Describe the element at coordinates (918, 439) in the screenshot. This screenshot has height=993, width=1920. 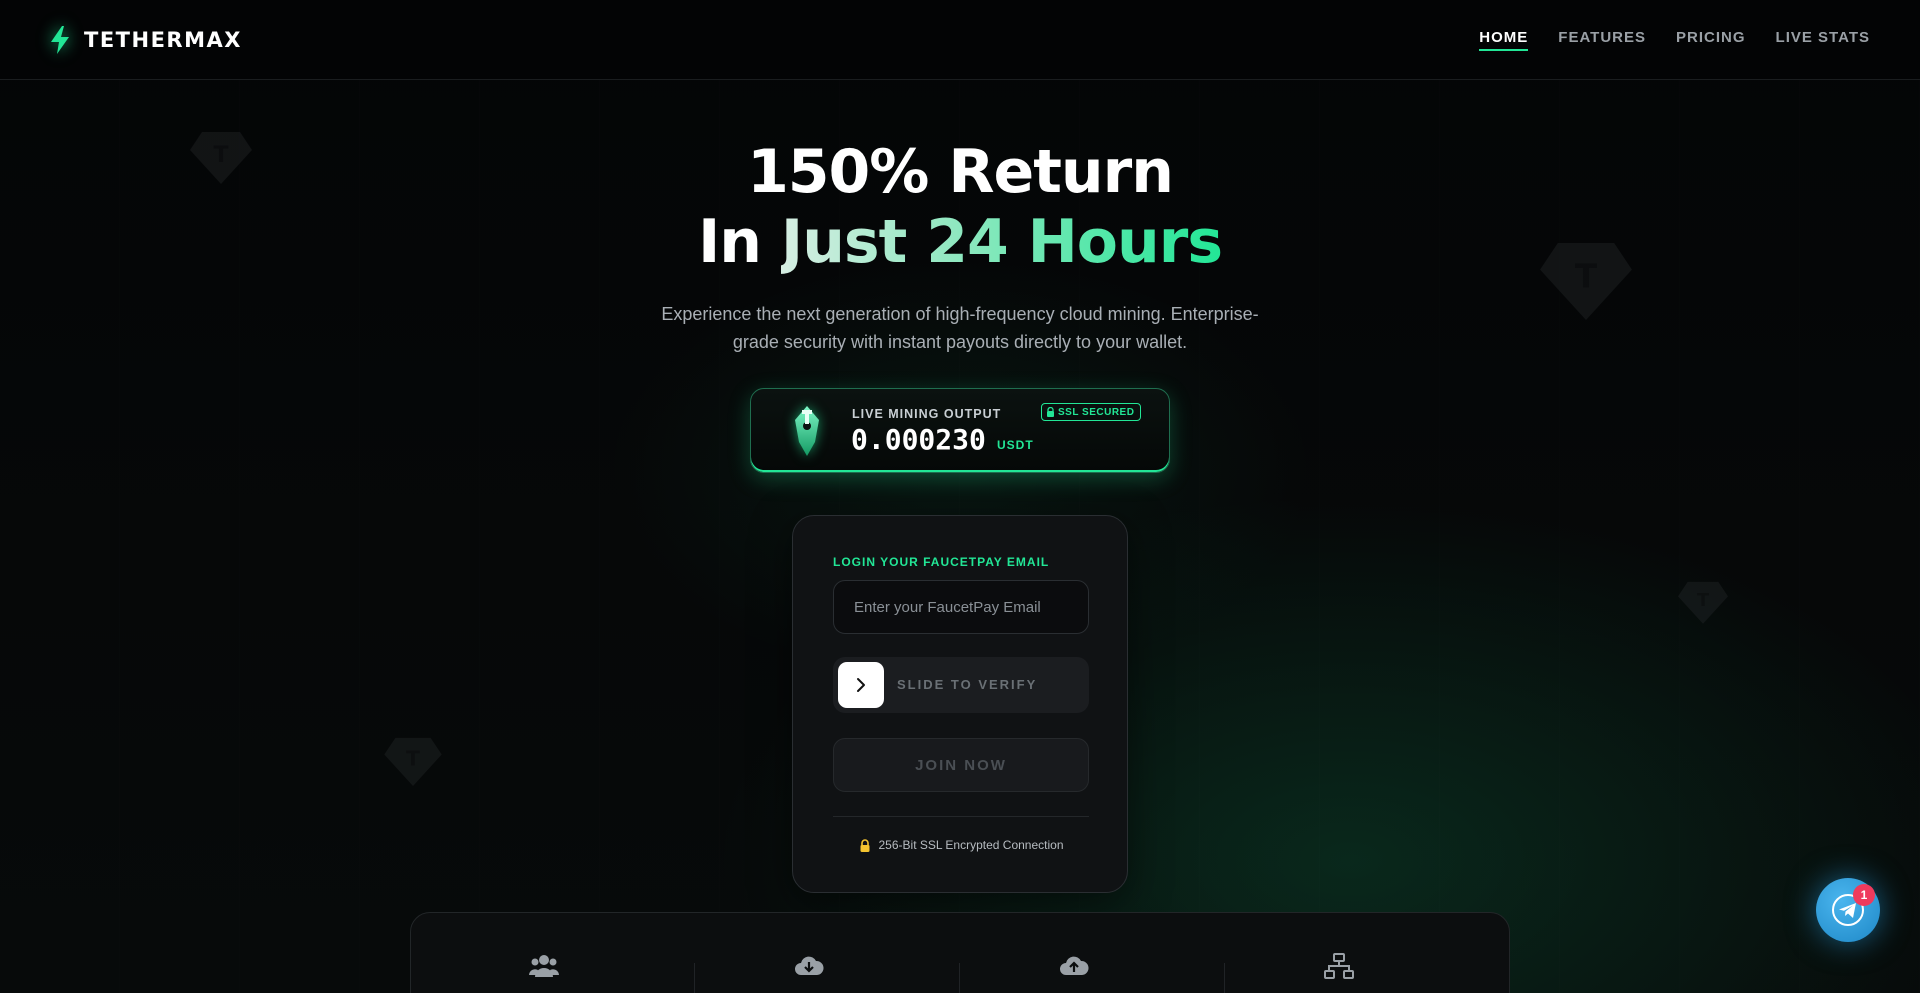
I see `mining-output-value: 0.000230` at that location.